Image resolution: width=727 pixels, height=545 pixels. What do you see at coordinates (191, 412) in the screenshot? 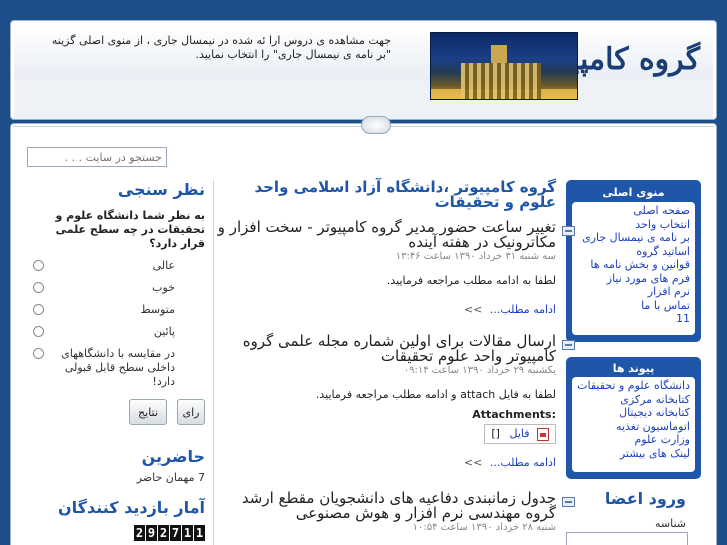
I see `vote-button: رای` at bounding box center [191, 412].